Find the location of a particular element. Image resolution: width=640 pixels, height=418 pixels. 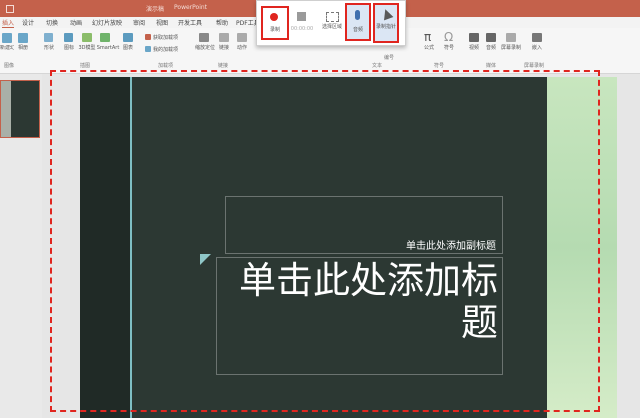

album-button: 相册 is located at coordinates (23, 48).